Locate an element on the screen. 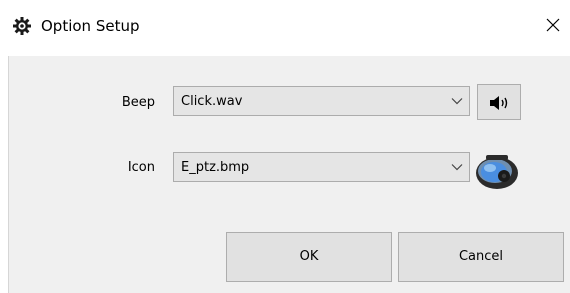 The width and height of the screenshot is (570, 293). close-icon is located at coordinates (553, 25).